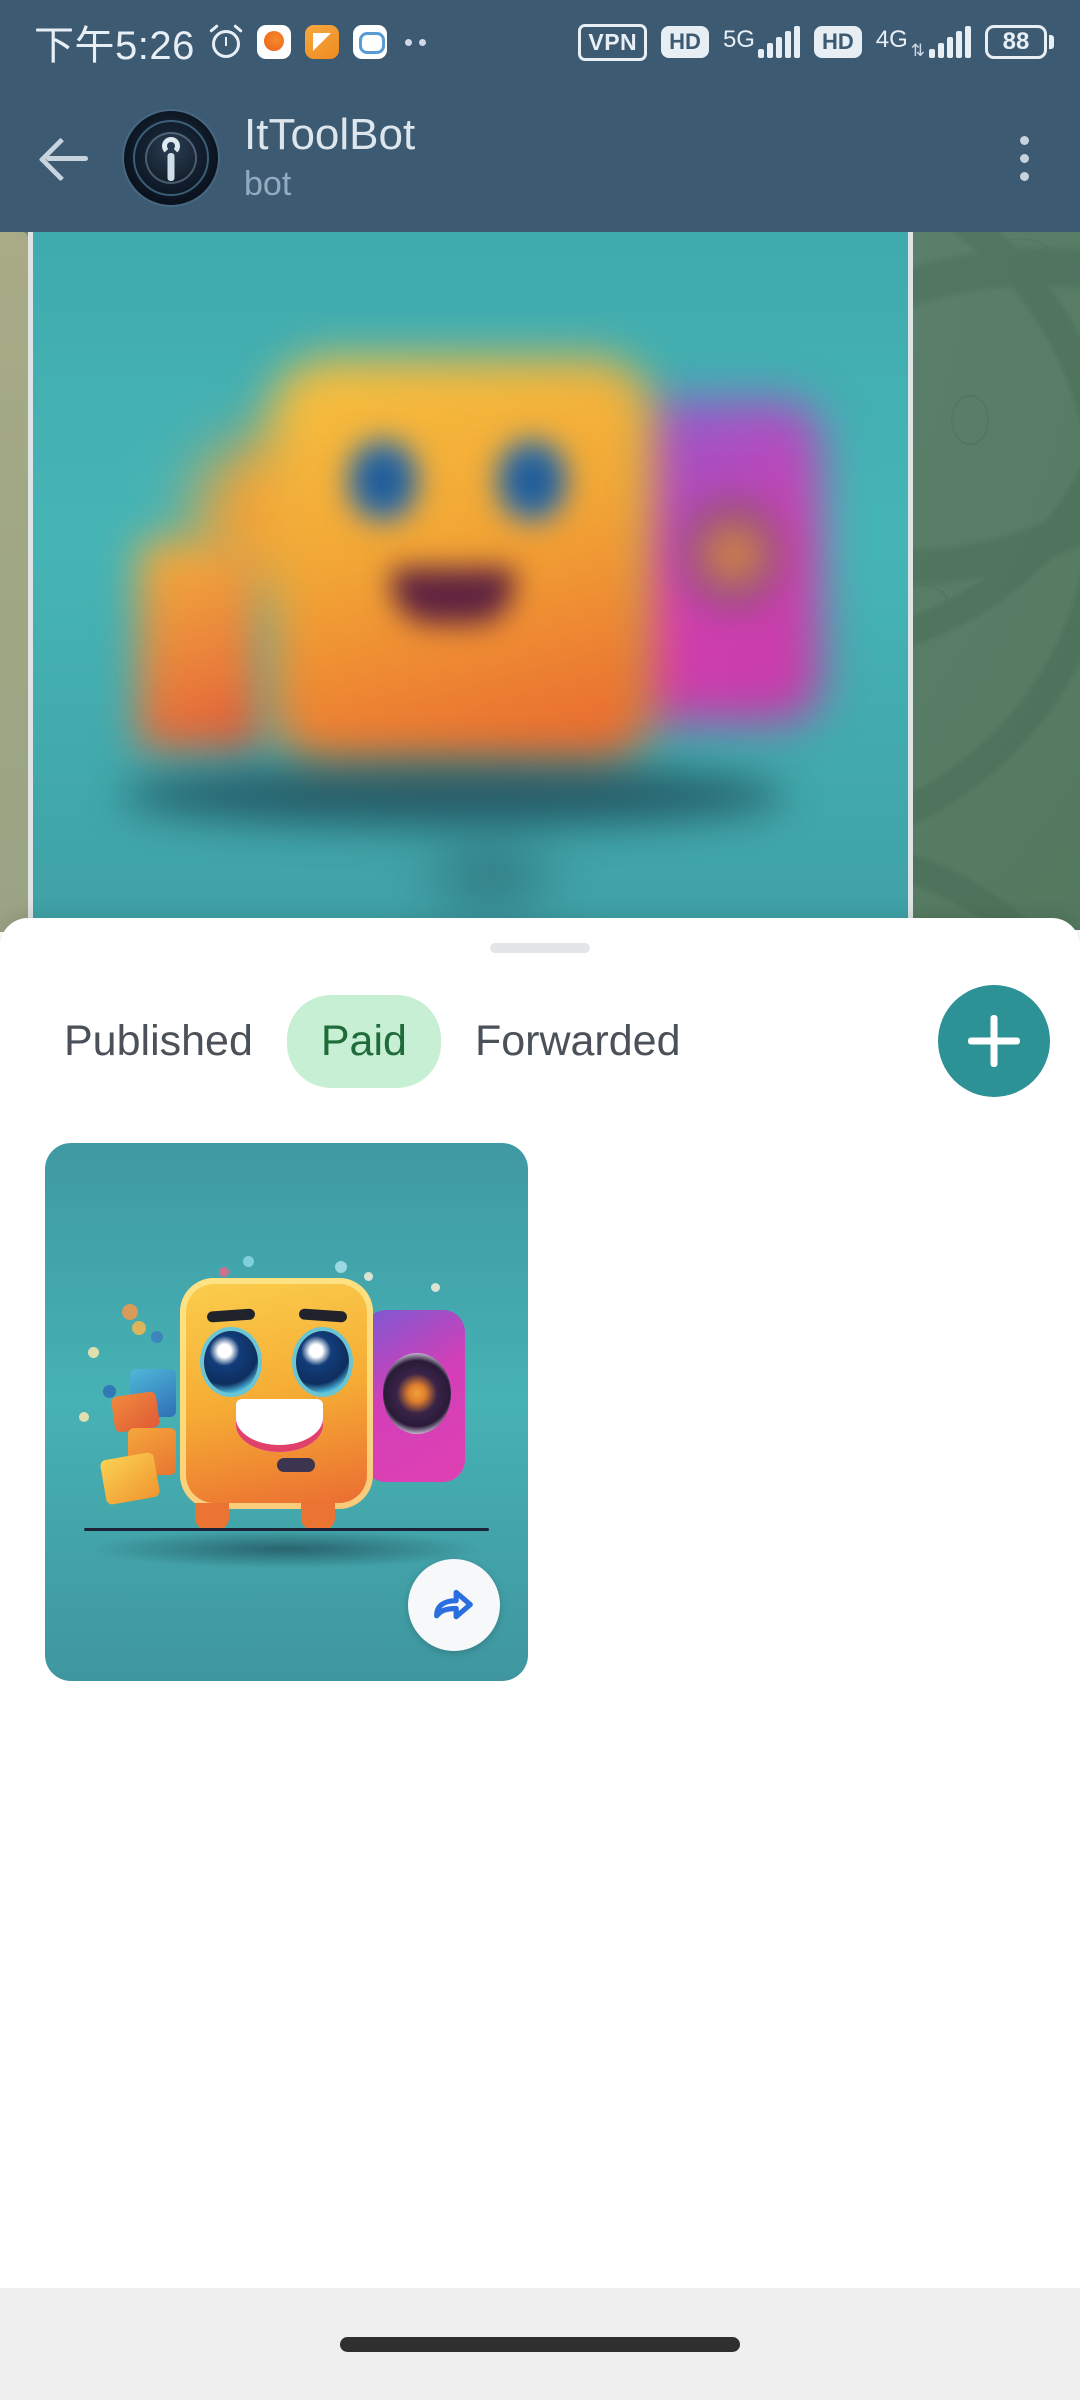  I want to click on signal-sim2: 4G ⇅, so click(923, 43).